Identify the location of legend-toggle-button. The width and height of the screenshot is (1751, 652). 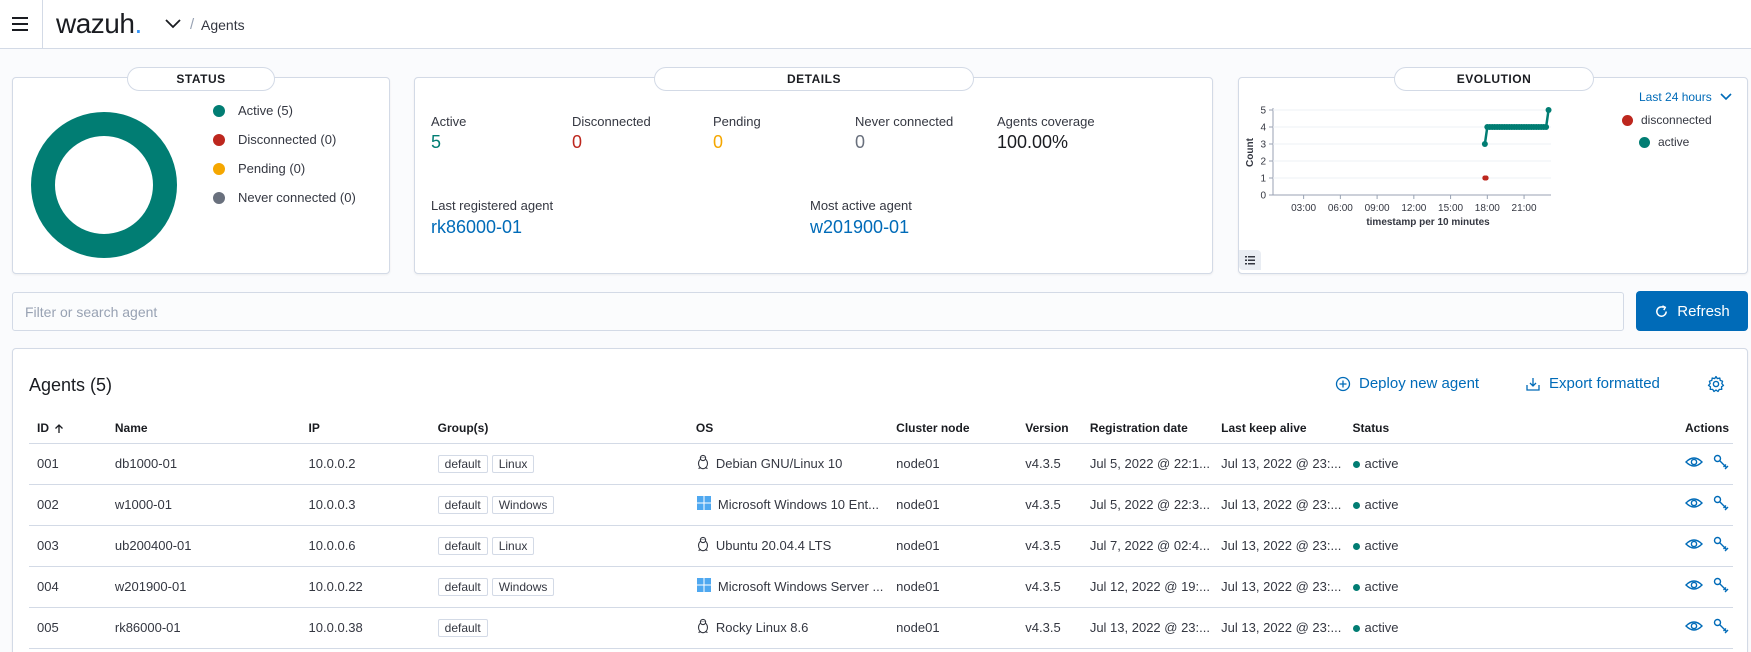
(1250, 260).